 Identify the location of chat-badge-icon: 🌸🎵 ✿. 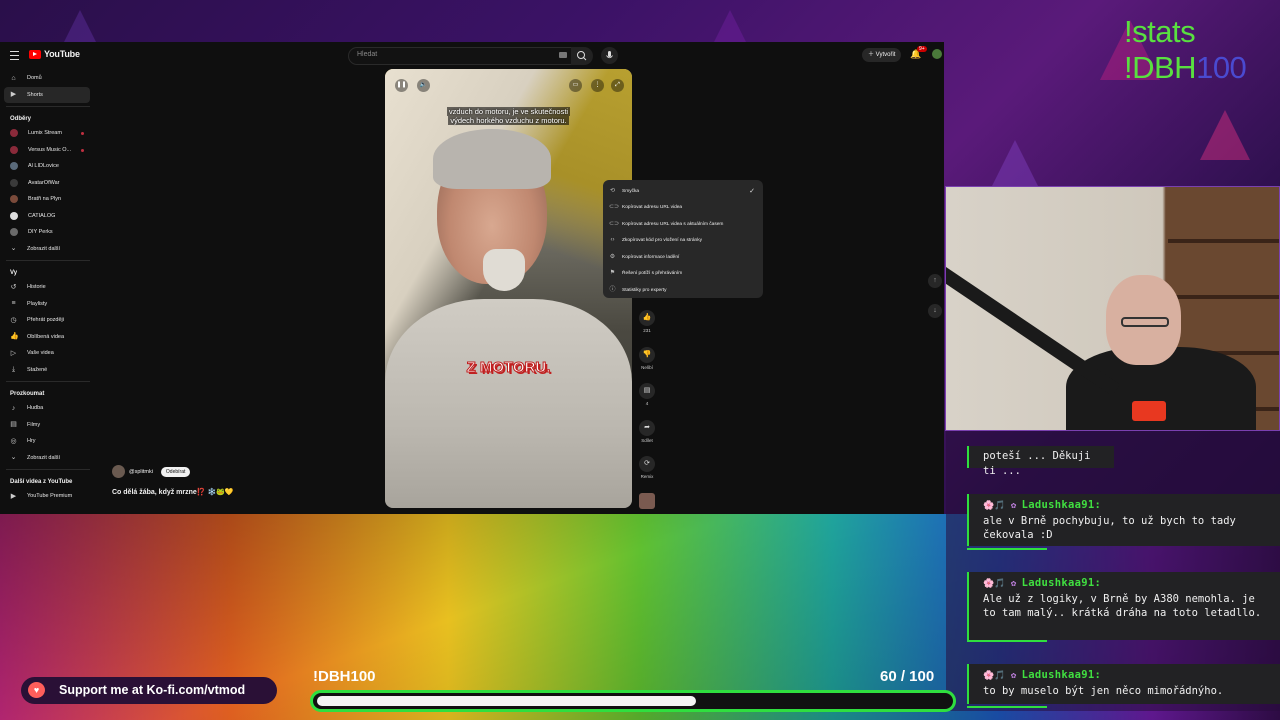
(1002, 676).